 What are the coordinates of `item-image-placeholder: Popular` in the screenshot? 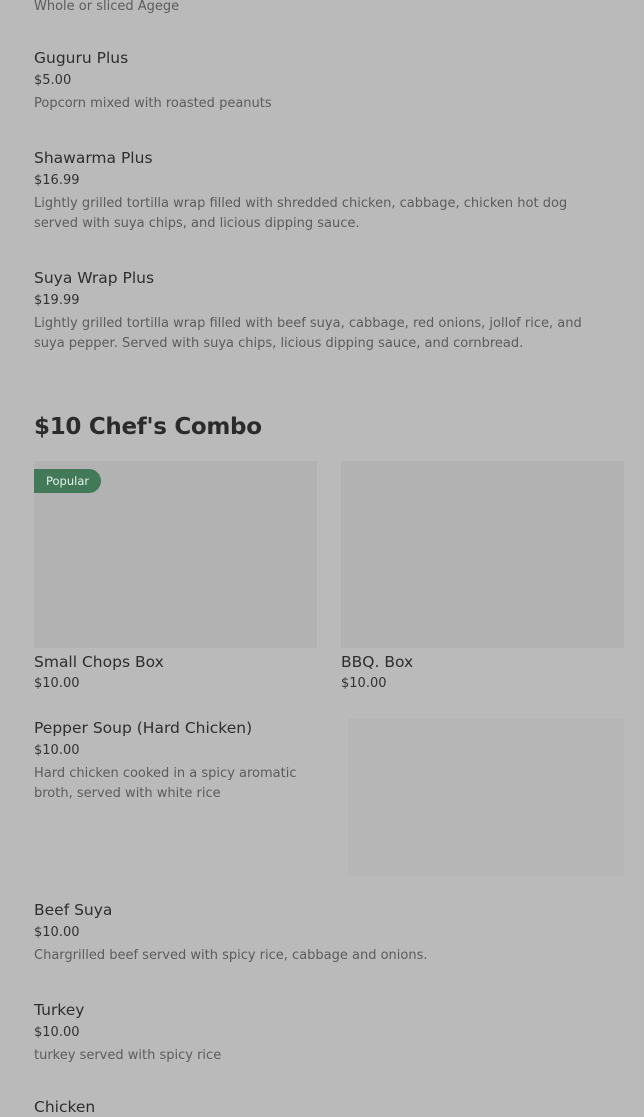 It's located at (175, 554).